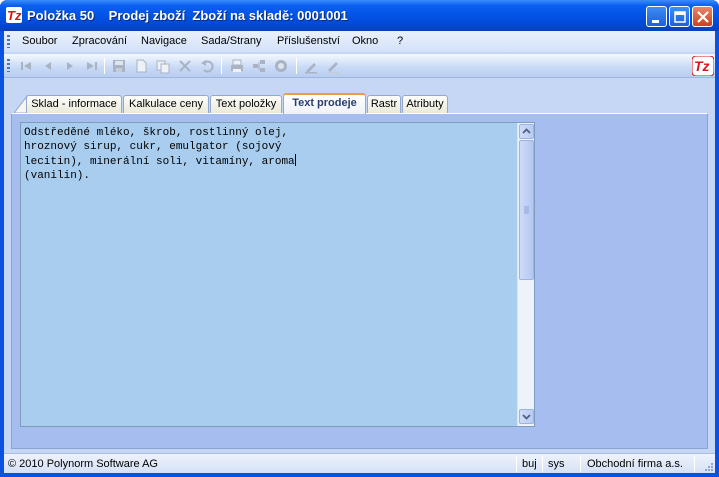 The width and height of the screenshot is (719, 477). What do you see at coordinates (556, 464) in the screenshot?
I see `status-user: sys` at bounding box center [556, 464].